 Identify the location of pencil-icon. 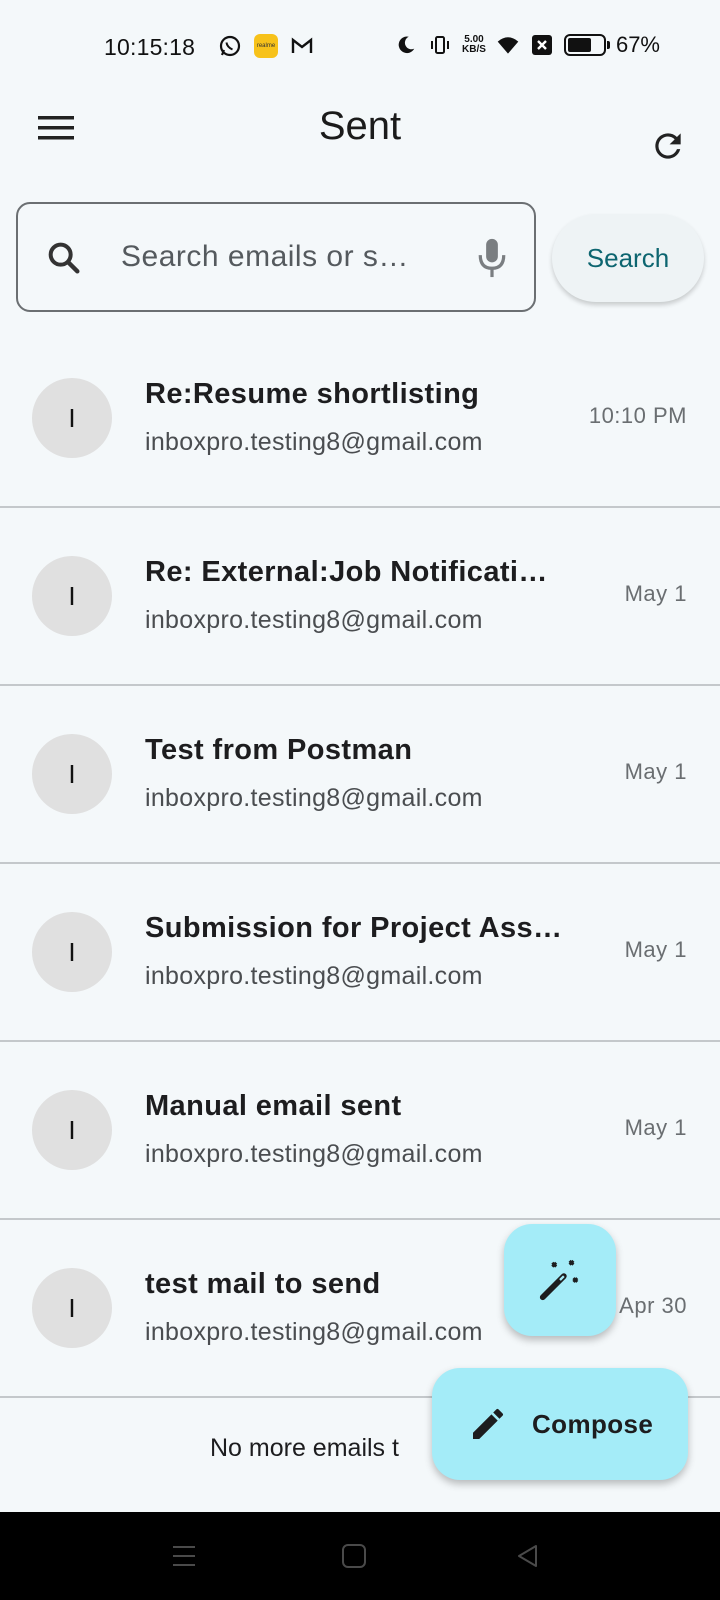
(488, 1423).